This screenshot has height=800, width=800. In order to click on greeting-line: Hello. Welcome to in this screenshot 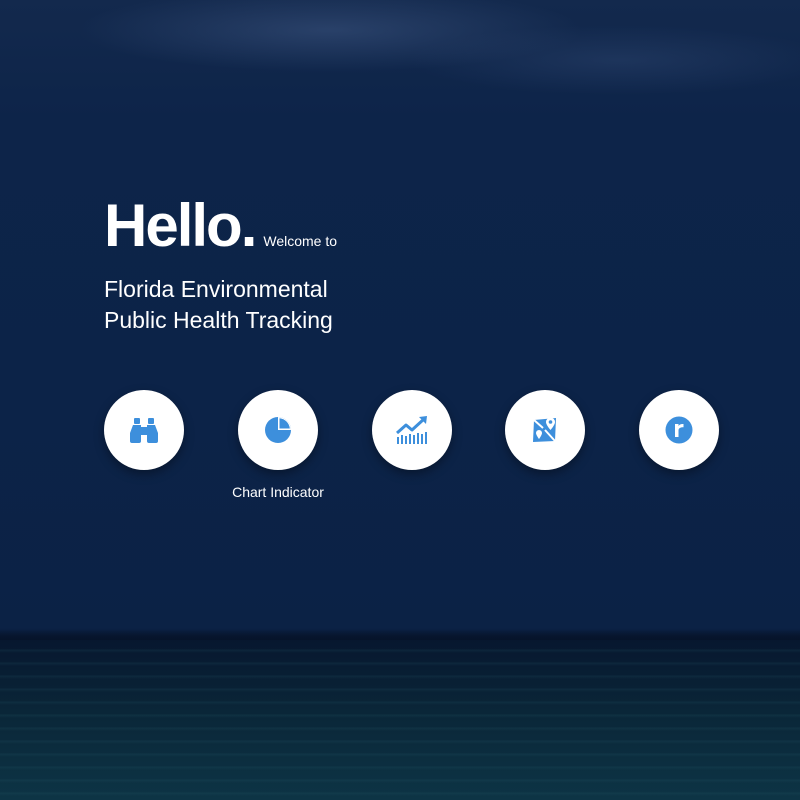, I will do `click(220, 226)`.